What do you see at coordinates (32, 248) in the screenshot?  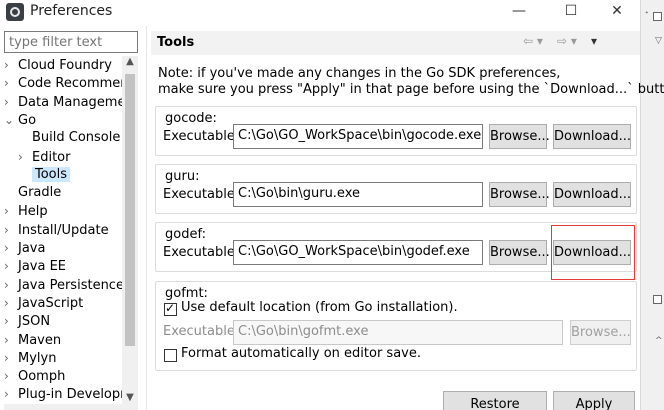 I see `tree-item-label: Java` at bounding box center [32, 248].